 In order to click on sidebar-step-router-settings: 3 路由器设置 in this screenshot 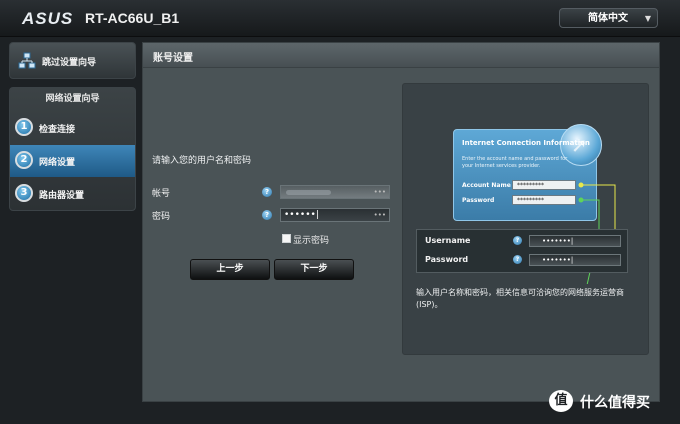, I will do `click(72, 194)`.